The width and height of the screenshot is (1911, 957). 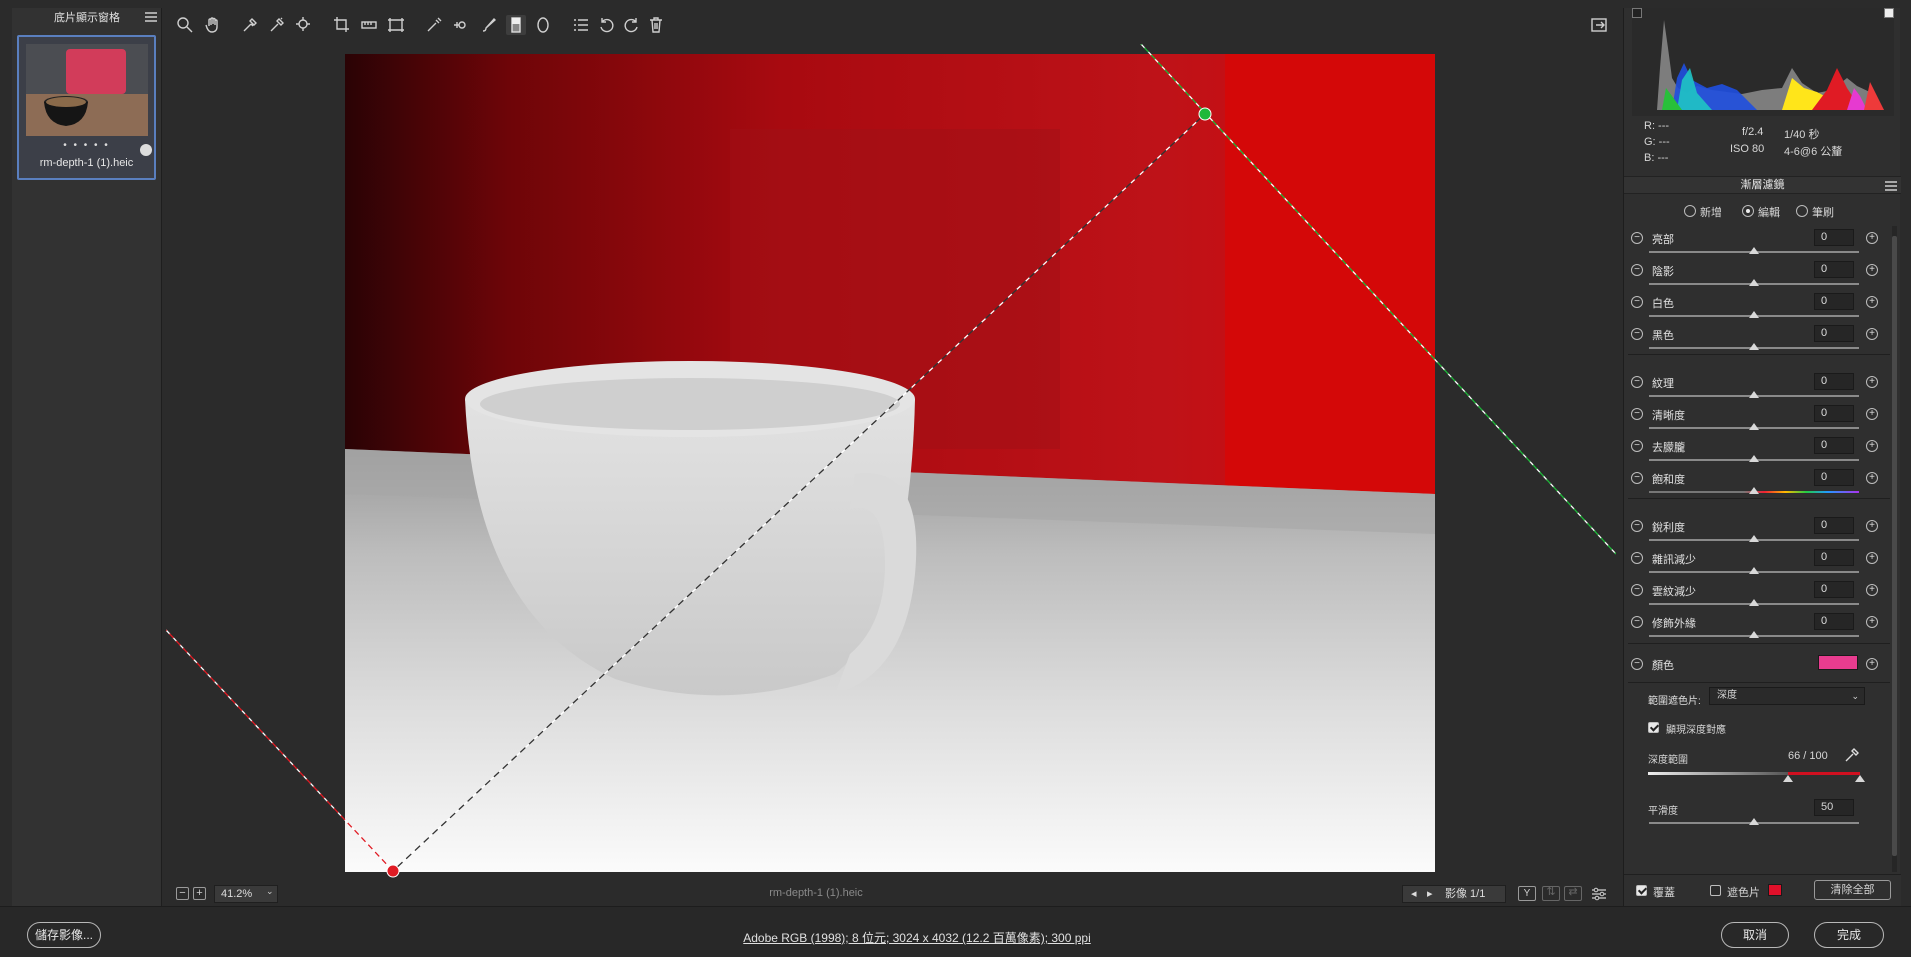 I want to click on presets-icon, so click(x=581, y=25).